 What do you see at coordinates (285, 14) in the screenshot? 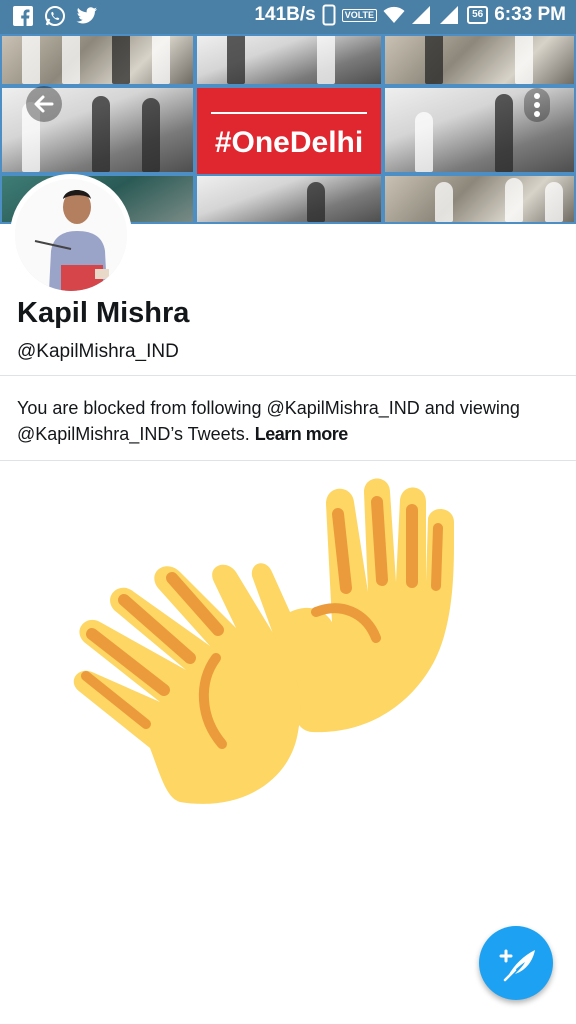
I see `network-speed: 141B/s` at bounding box center [285, 14].